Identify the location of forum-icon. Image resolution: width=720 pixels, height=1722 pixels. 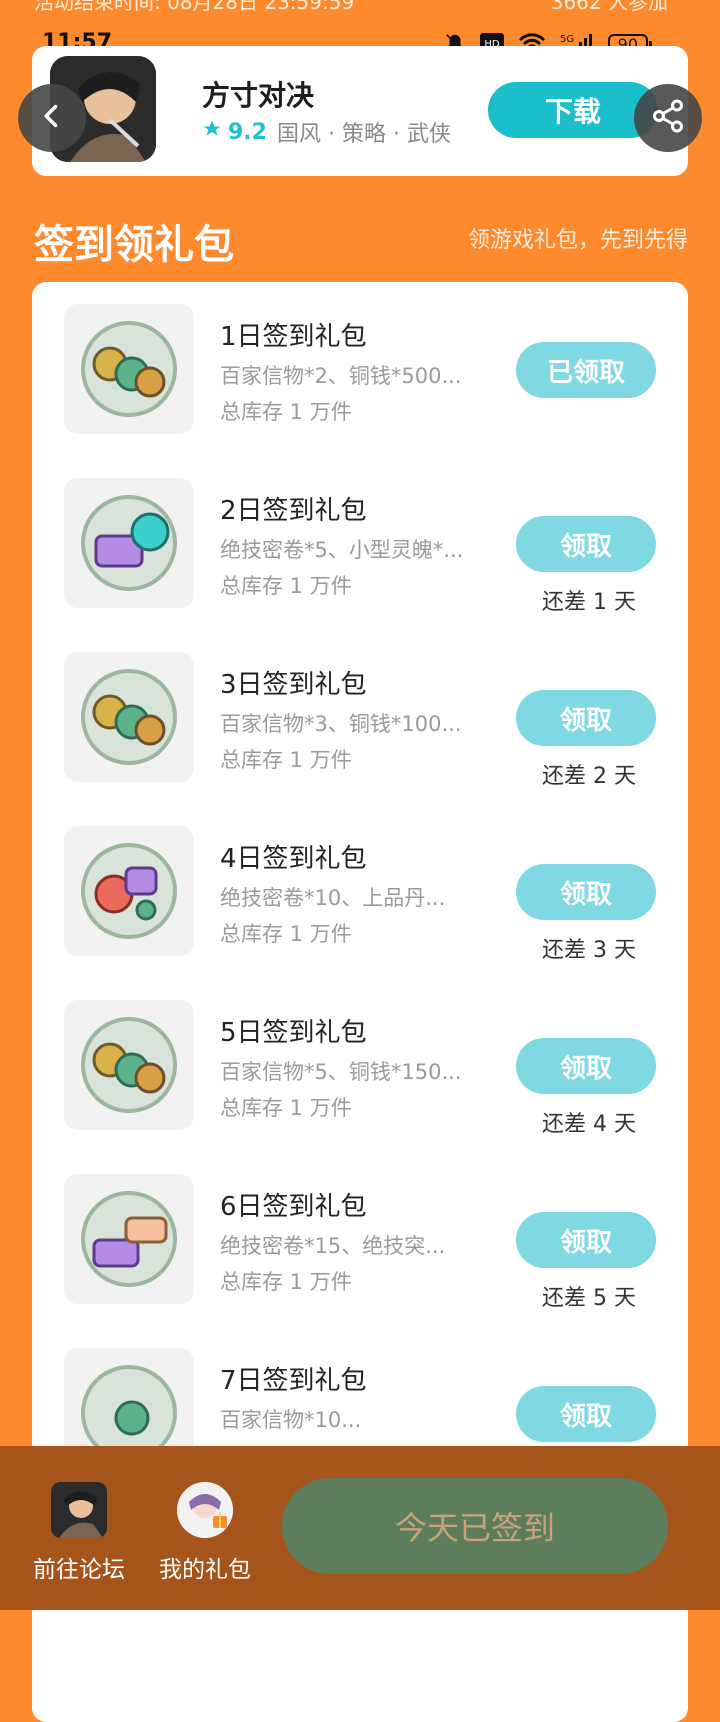
(79, 1510).